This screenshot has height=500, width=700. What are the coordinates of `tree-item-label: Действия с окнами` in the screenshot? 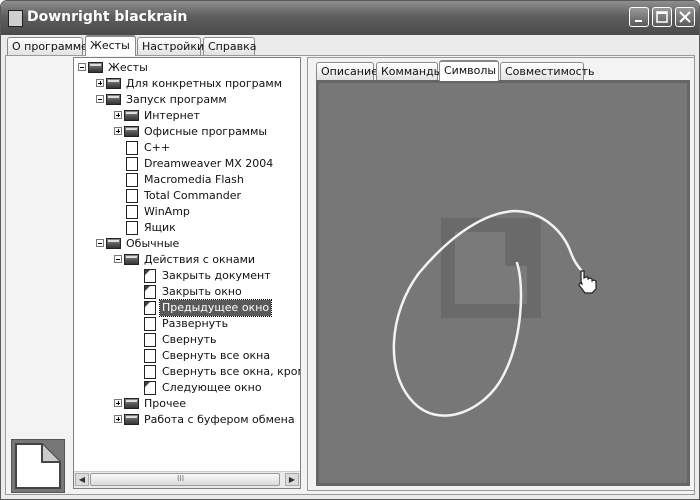 It's located at (200, 259).